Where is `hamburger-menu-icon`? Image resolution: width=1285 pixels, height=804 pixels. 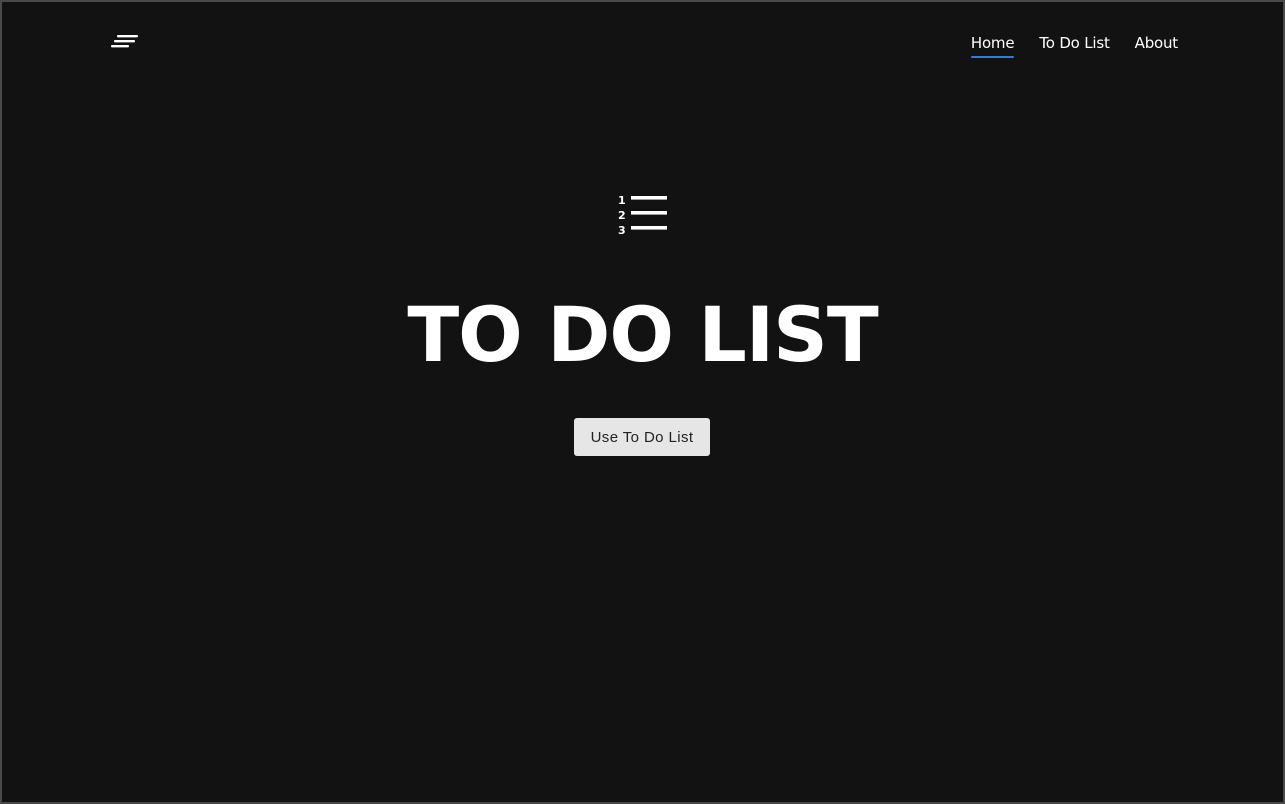
hamburger-menu-icon is located at coordinates (124, 40).